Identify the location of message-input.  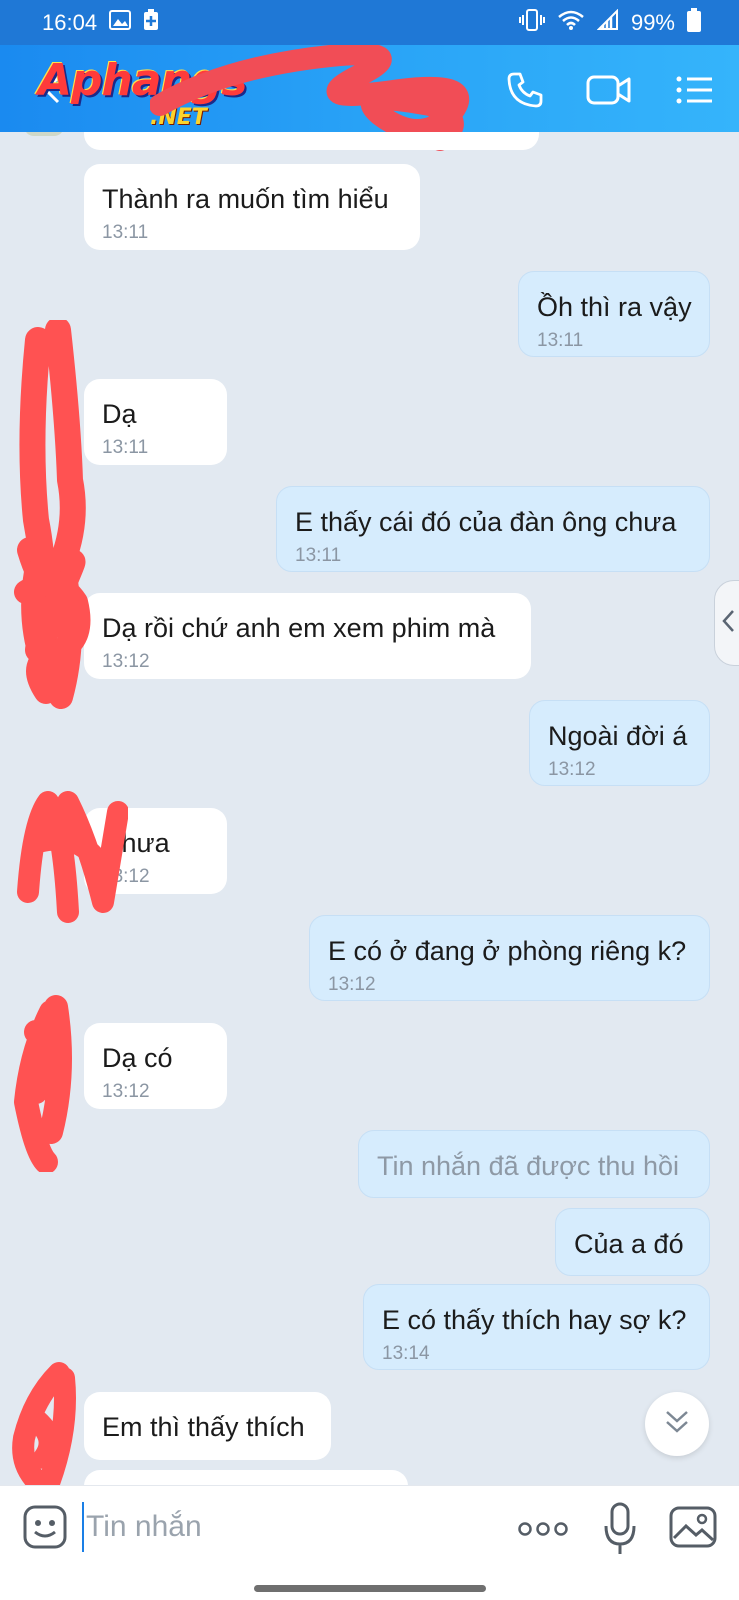
(282, 1527).